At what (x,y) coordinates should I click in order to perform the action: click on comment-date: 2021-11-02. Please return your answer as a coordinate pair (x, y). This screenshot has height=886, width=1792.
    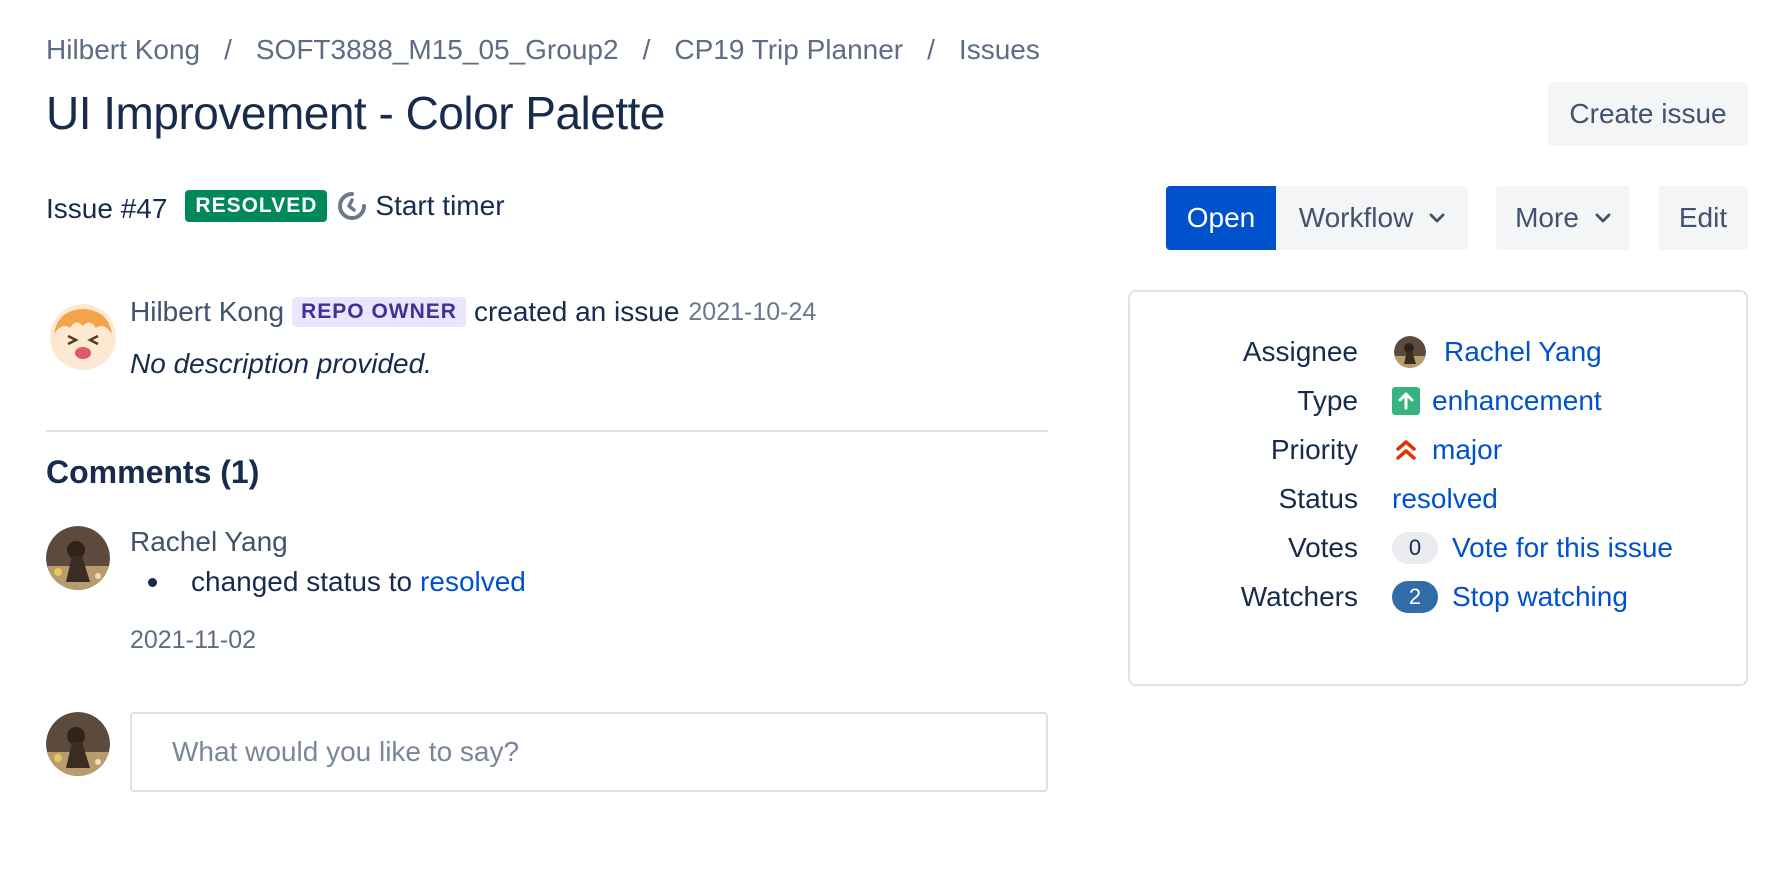
    Looking at the image, I should click on (193, 640).